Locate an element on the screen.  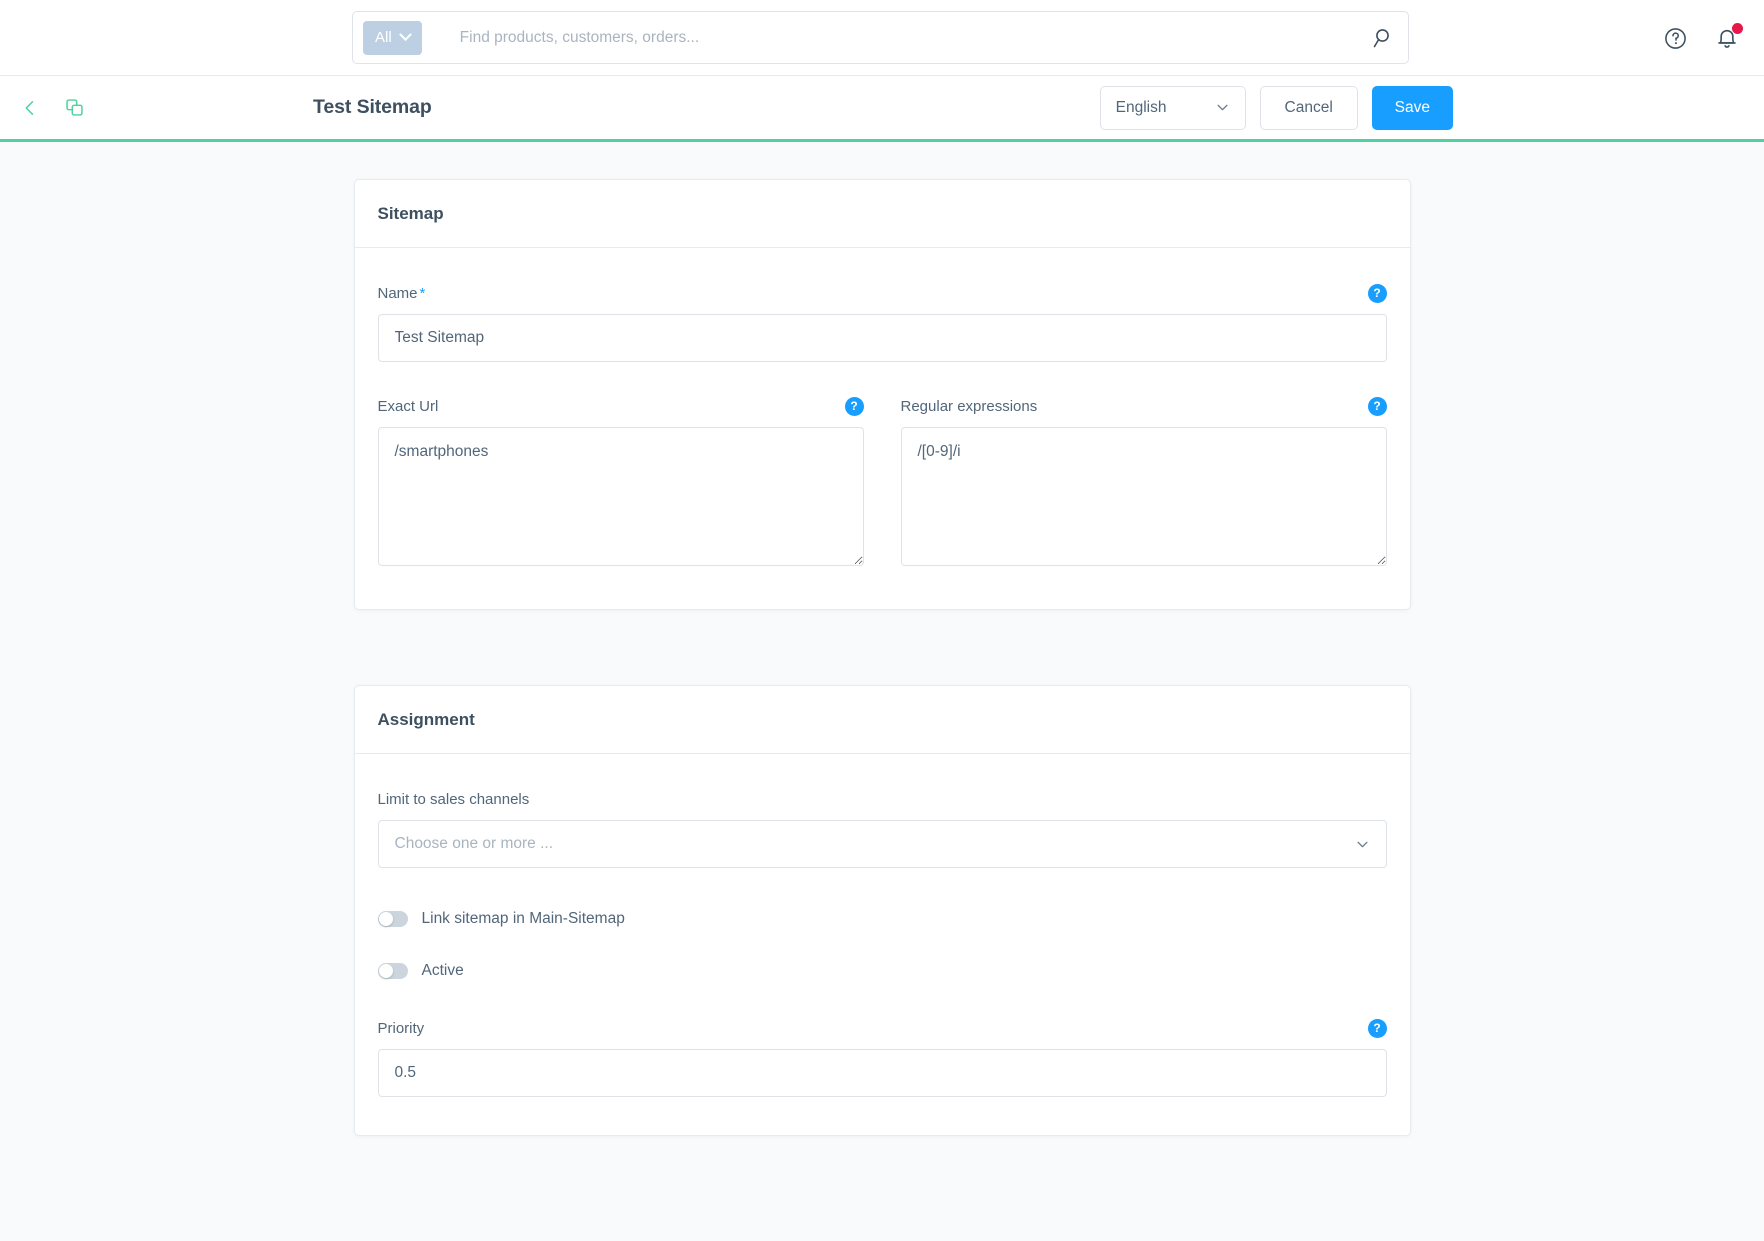
page-header-actions: English Cancel Save is located at coordinates (1276, 107).